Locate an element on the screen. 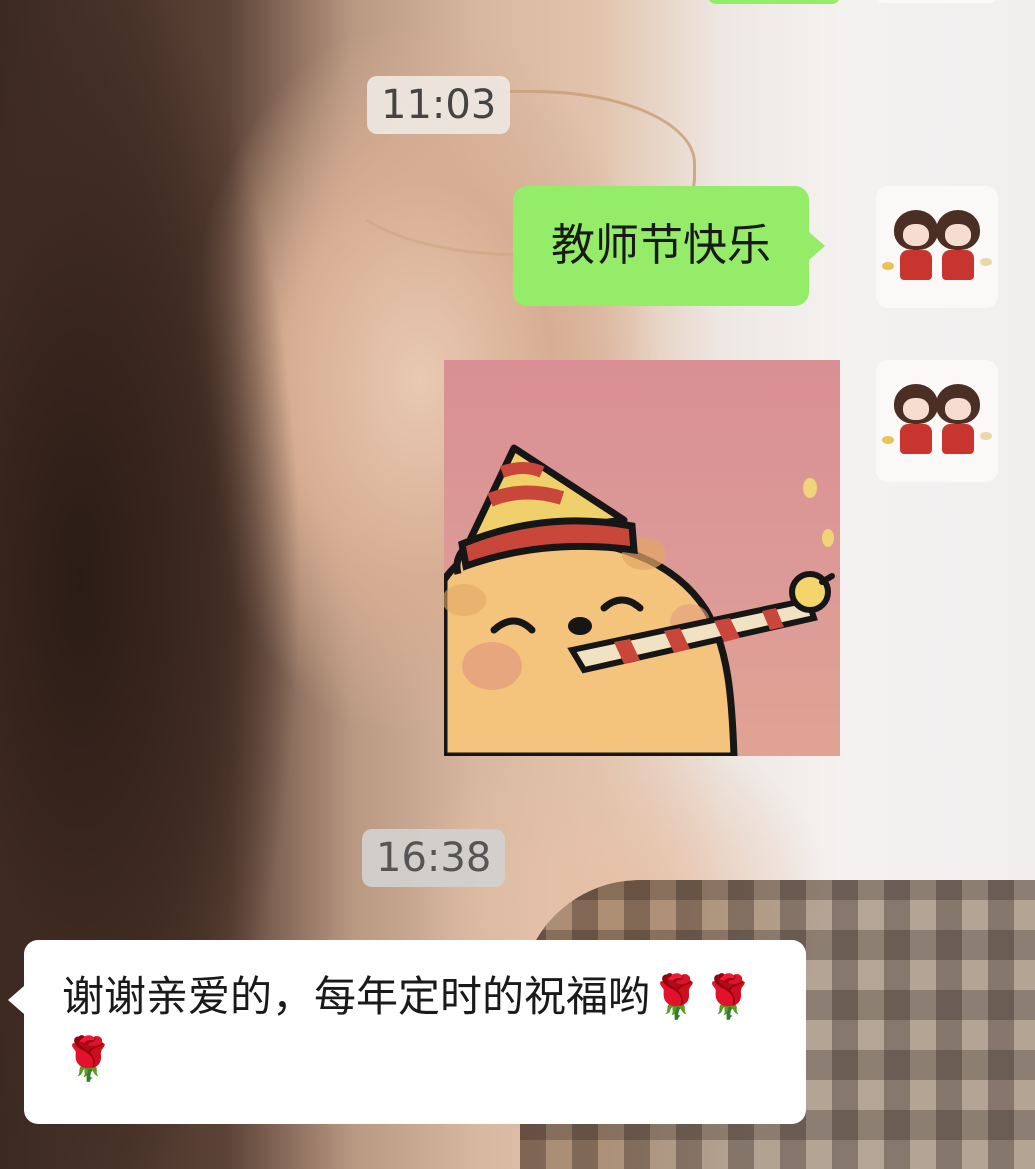 The width and height of the screenshot is (1035, 1169). party-bear-sticker-icon is located at coordinates (642, 558).